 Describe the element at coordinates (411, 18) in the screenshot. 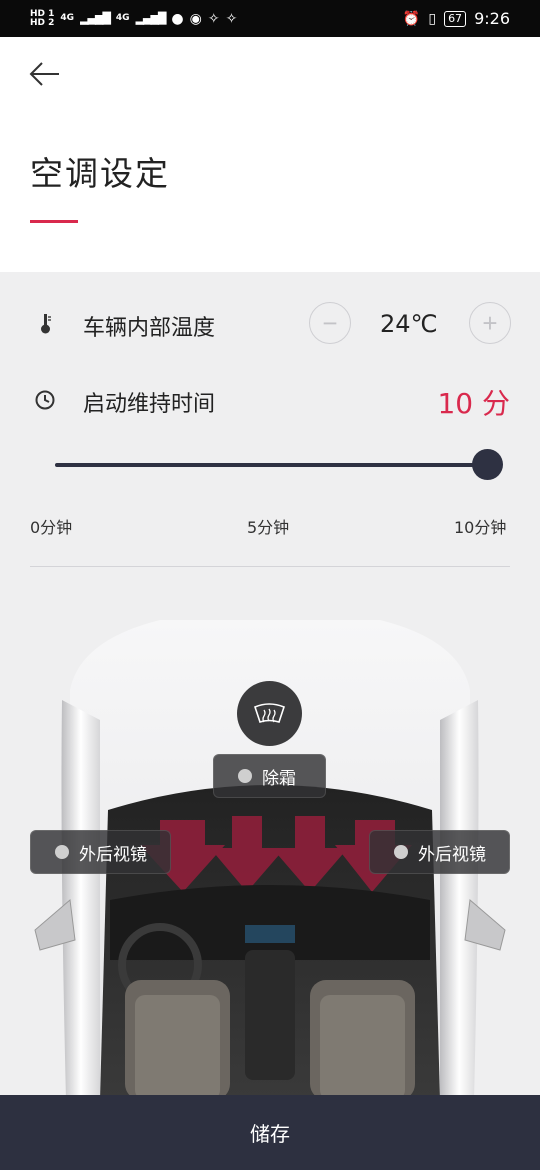

I see `alarm-icon: ⏰` at that location.